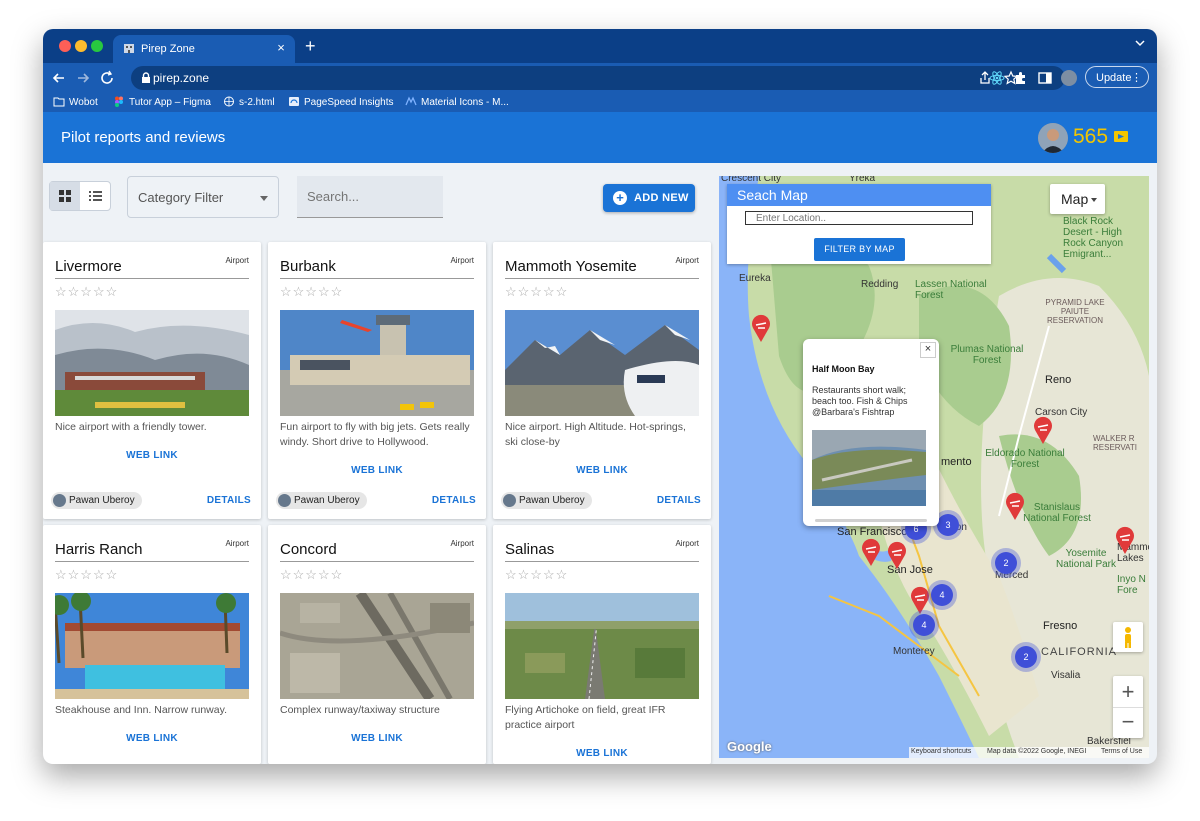 This screenshot has height=821, width=1200. What do you see at coordinates (755, 278) in the screenshot?
I see `map-label: Eureka` at bounding box center [755, 278].